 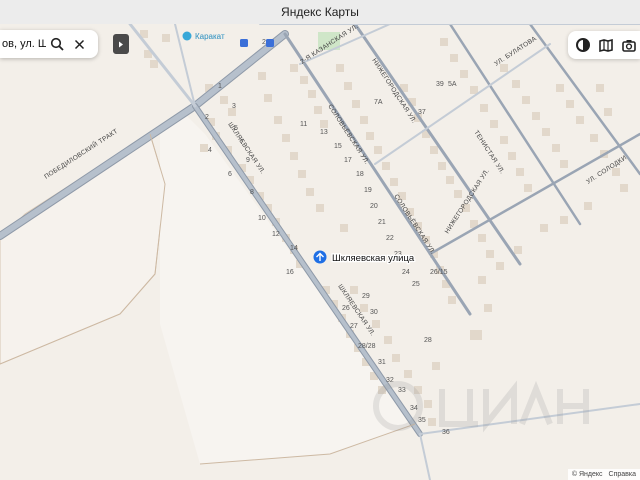 What do you see at coordinates (606, 45) in the screenshot?
I see `panorama-icon` at bounding box center [606, 45].